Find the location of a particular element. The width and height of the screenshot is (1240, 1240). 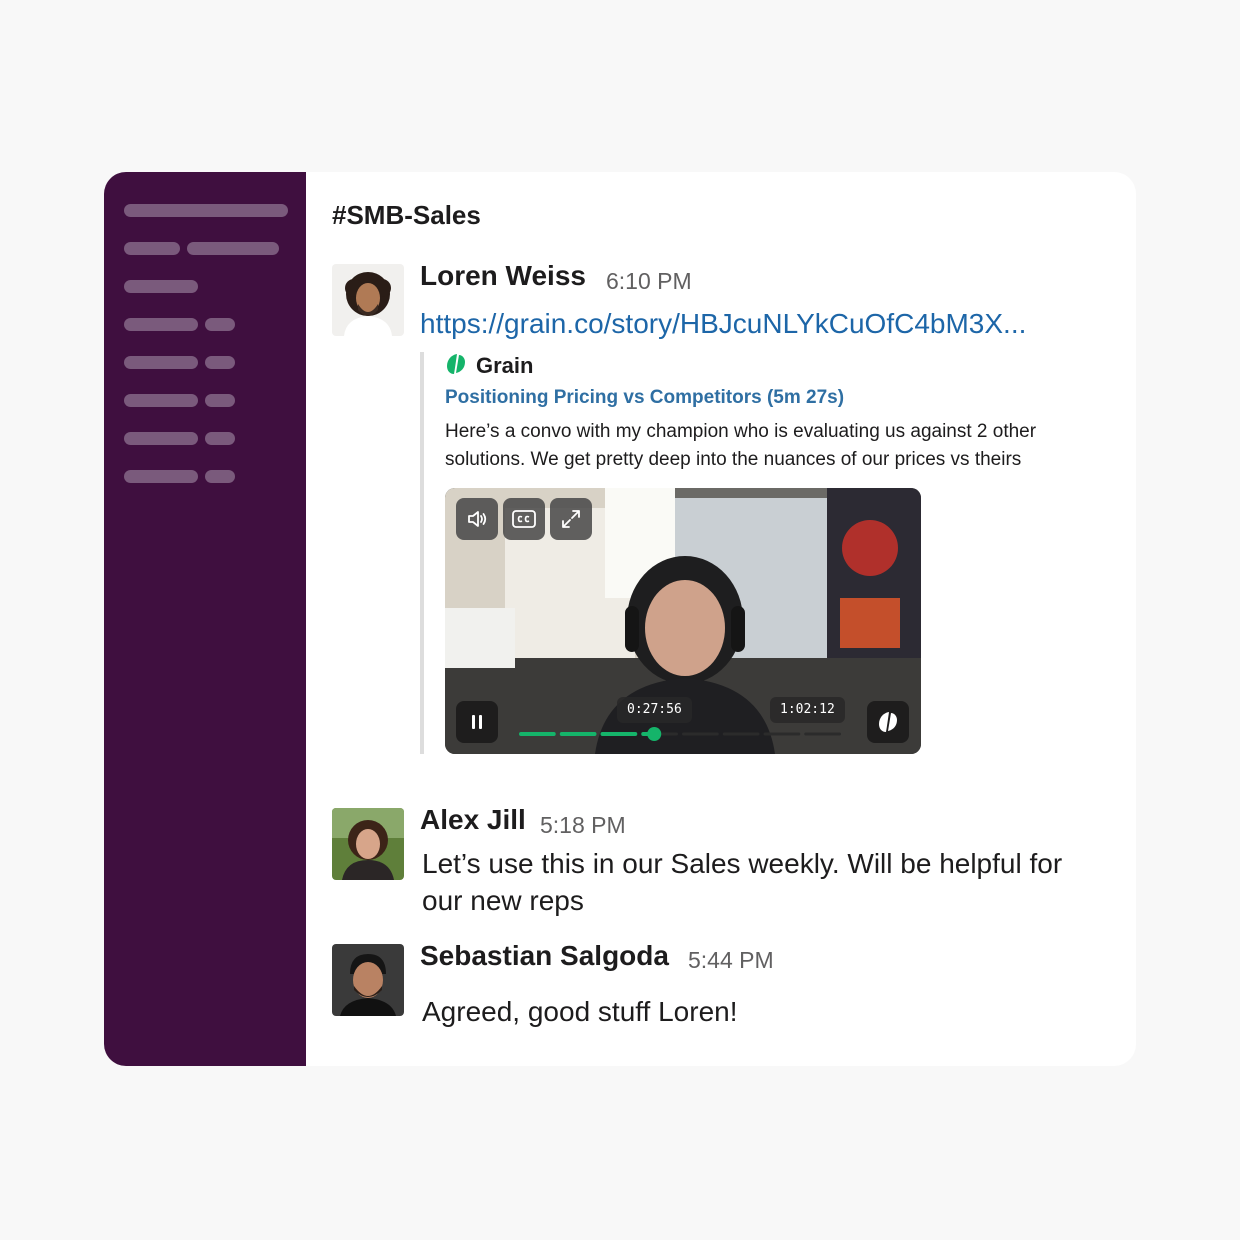

volume-button is located at coordinates (477, 519).